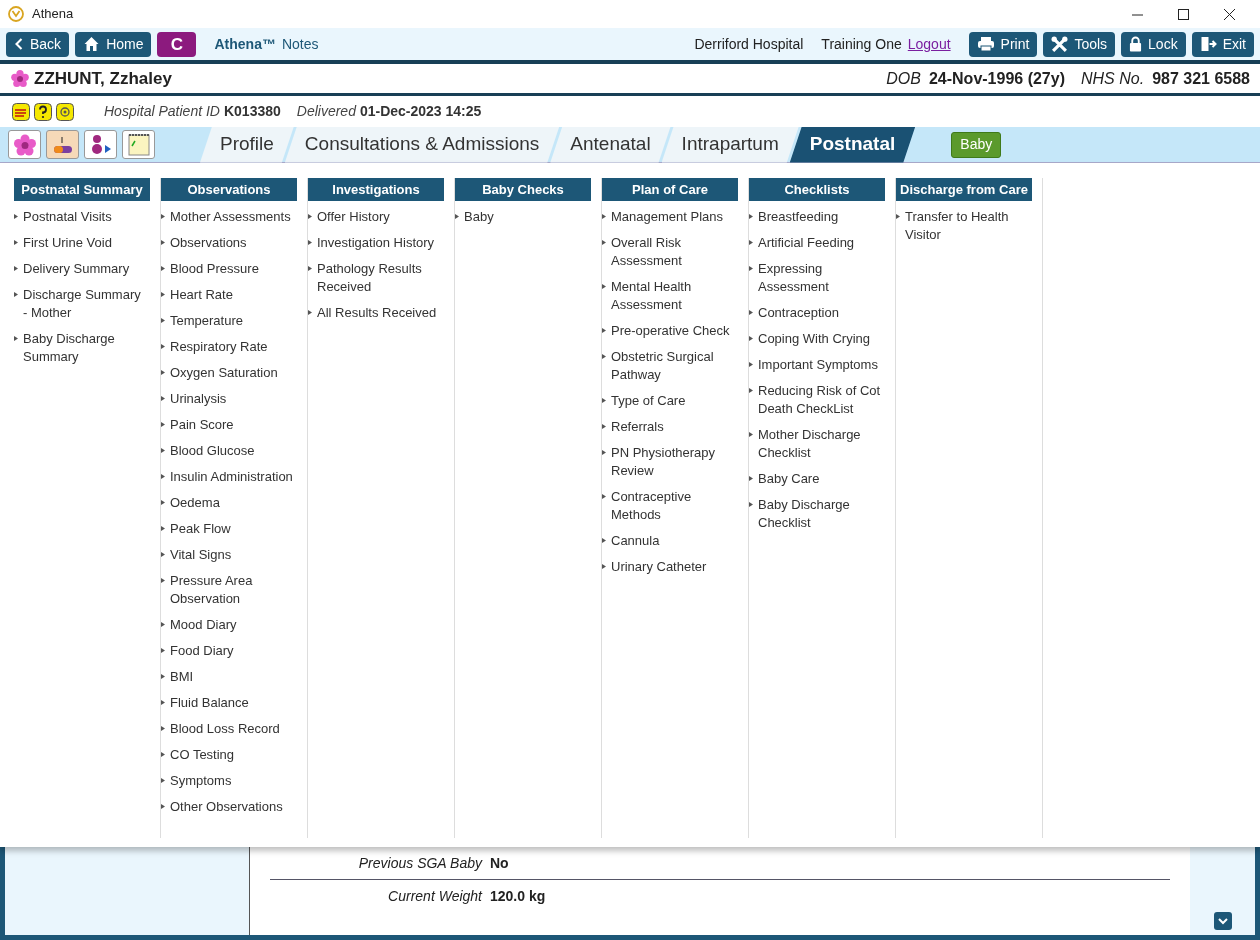 This screenshot has width=1260, height=940. What do you see at coordinates (1208, 44) in the screenshot?
I see `exit-door-icon` at bounding box center [1208, 44].